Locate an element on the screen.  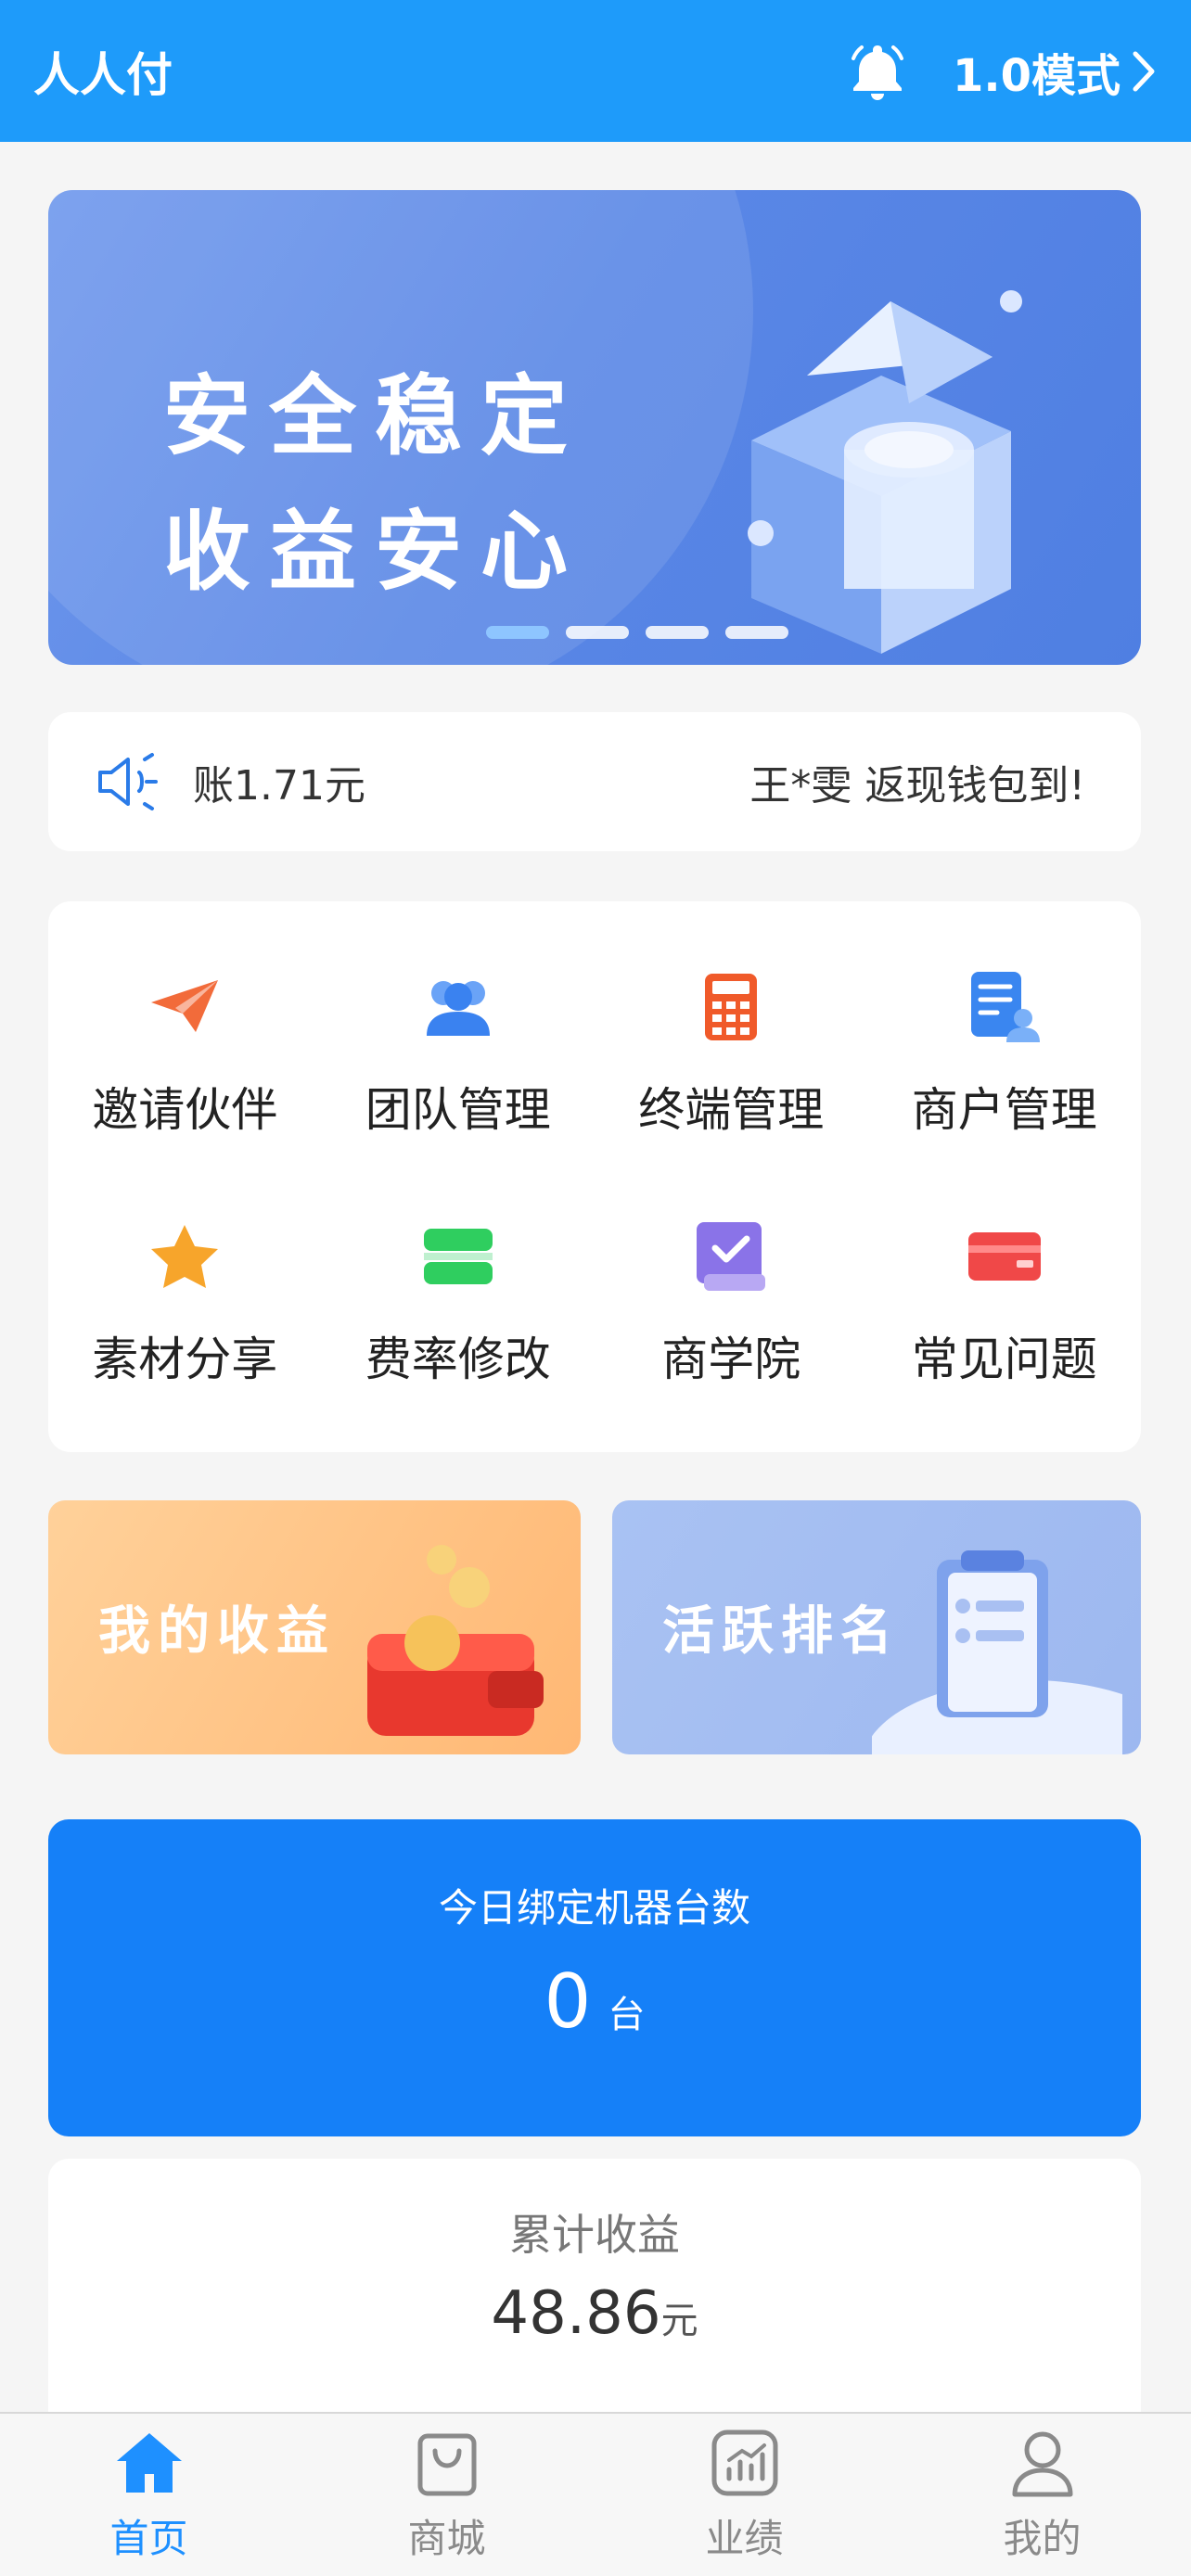
tab-performance: 业绩 is located at coordinates (744, 2495).